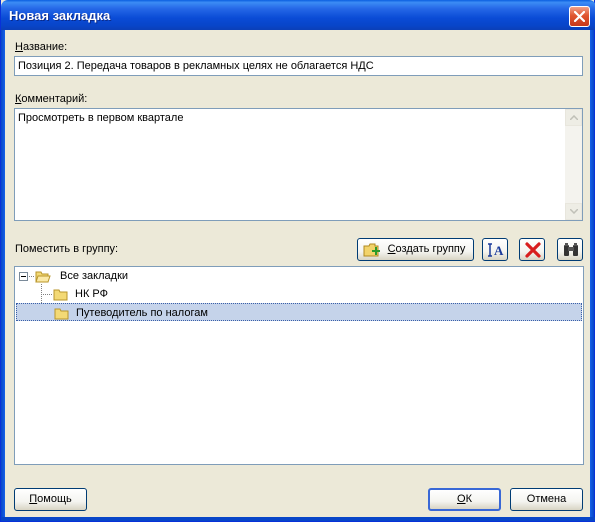 This screenshot has width=595, height=522. Describe the element at coordinates (573, 164) in the screenshot. I see `comment-scrollbar` at that location.